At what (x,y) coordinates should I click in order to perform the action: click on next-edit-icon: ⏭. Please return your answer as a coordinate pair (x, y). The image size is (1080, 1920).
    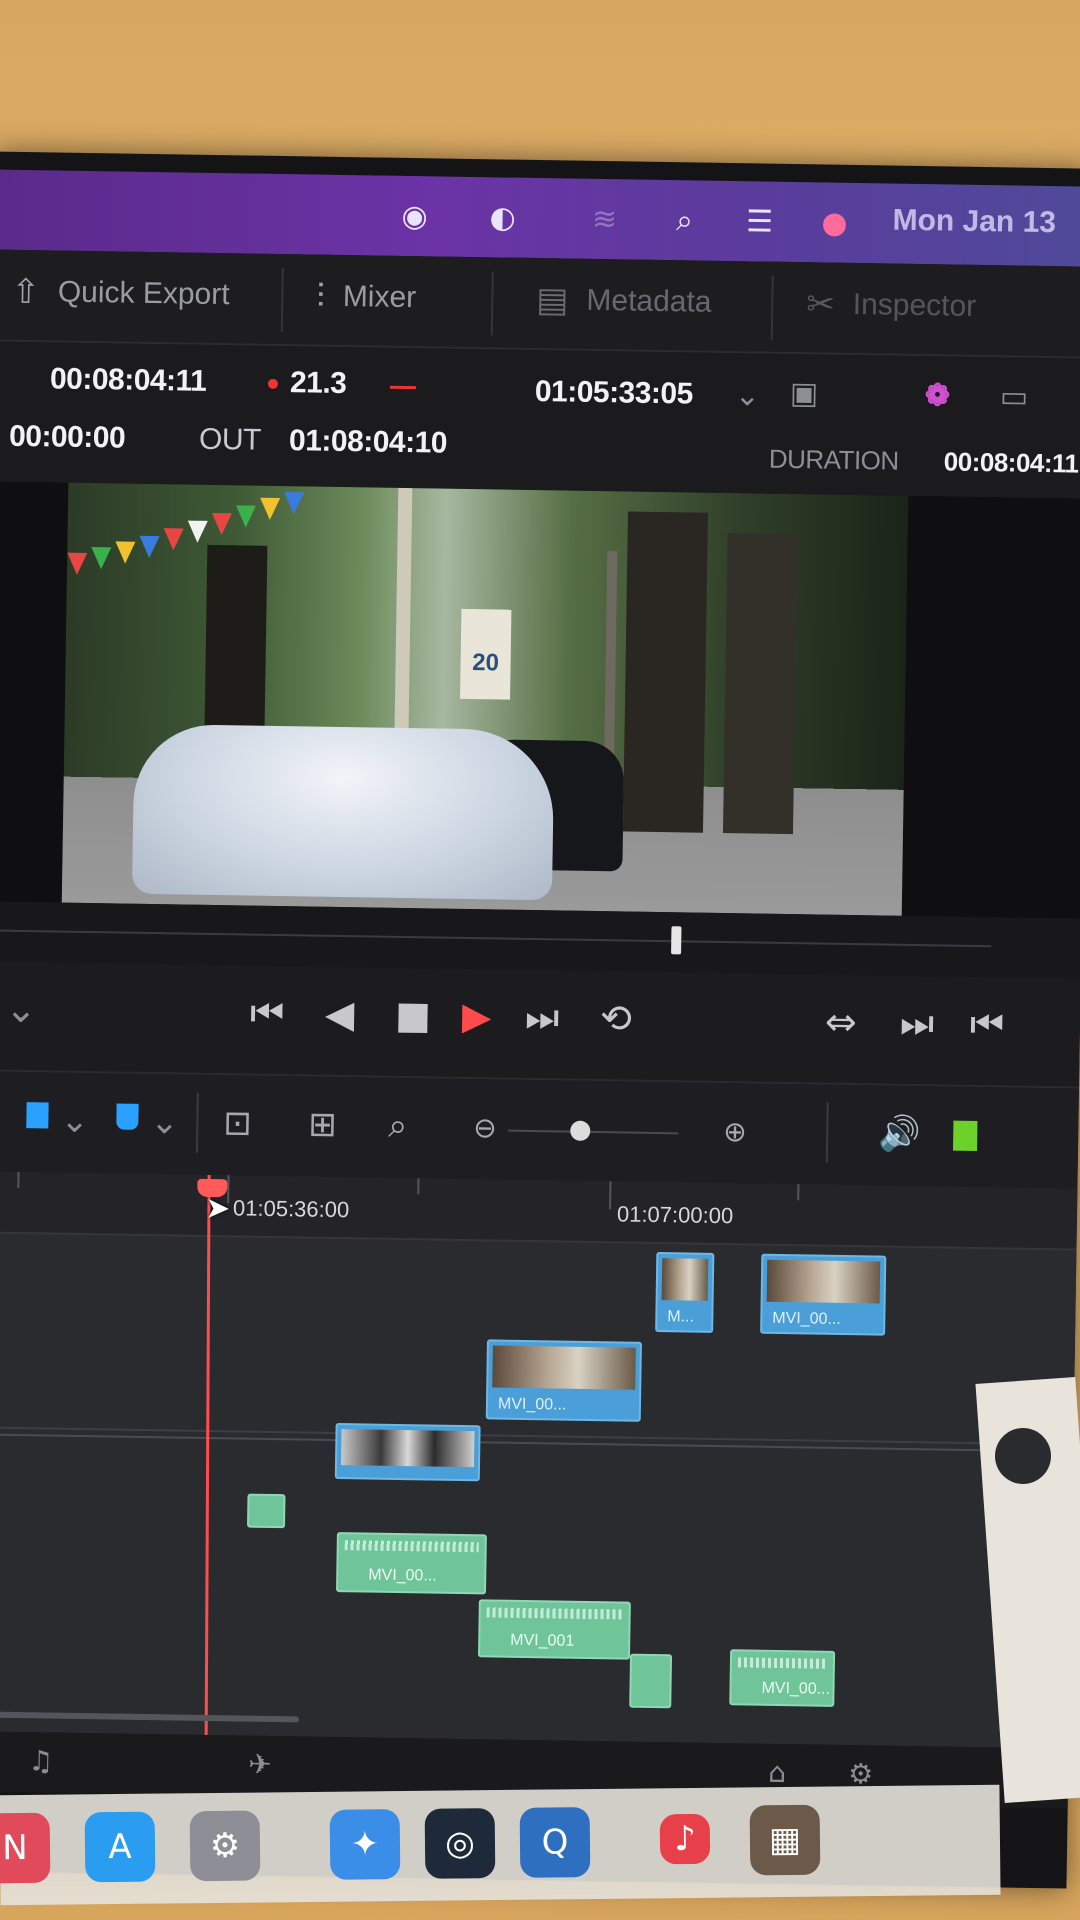
    Looking at the image, I should click on (917, 1023).